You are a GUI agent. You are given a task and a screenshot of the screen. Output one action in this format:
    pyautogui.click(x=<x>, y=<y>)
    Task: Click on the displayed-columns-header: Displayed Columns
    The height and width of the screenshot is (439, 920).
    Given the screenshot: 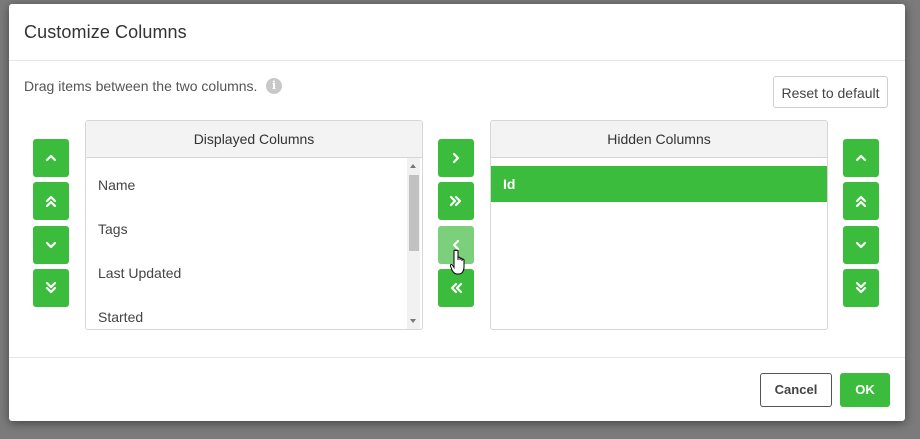 What is the action you would take?
    pyautogui.click(x=254, y=139)
    